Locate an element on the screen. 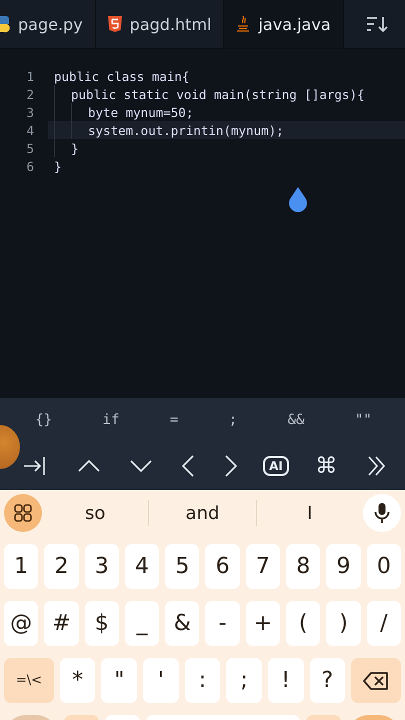 The height and width of the screenshot is (720, 405). backspace-icon is located at coordinates (376, 681).